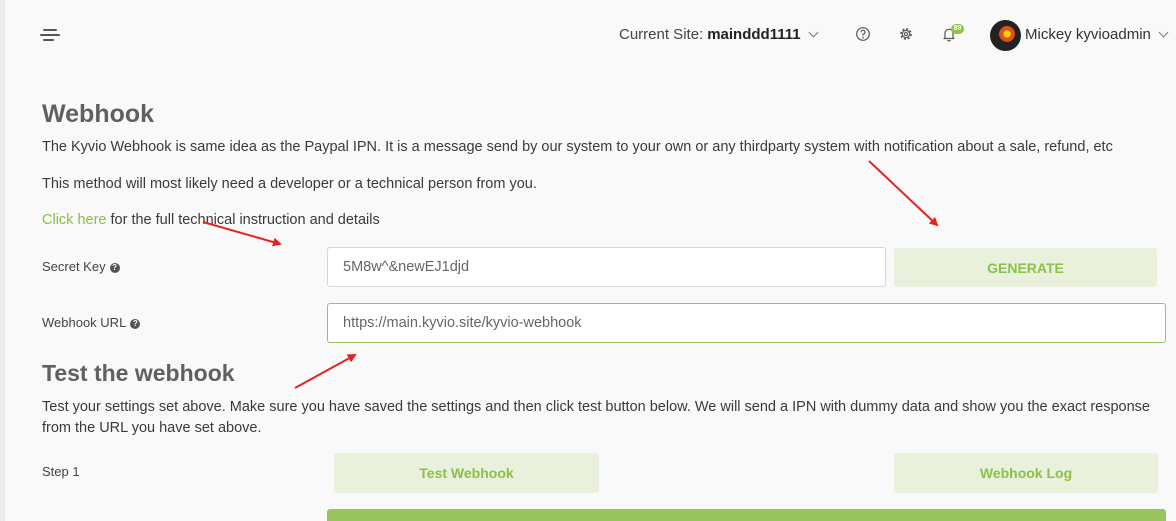 The width and height of the screenshot is (1176, 521). Describe the element at coordinates (1026, 473) in the screenshot. I see `webhook-log-button: Webhook Log` at that location.